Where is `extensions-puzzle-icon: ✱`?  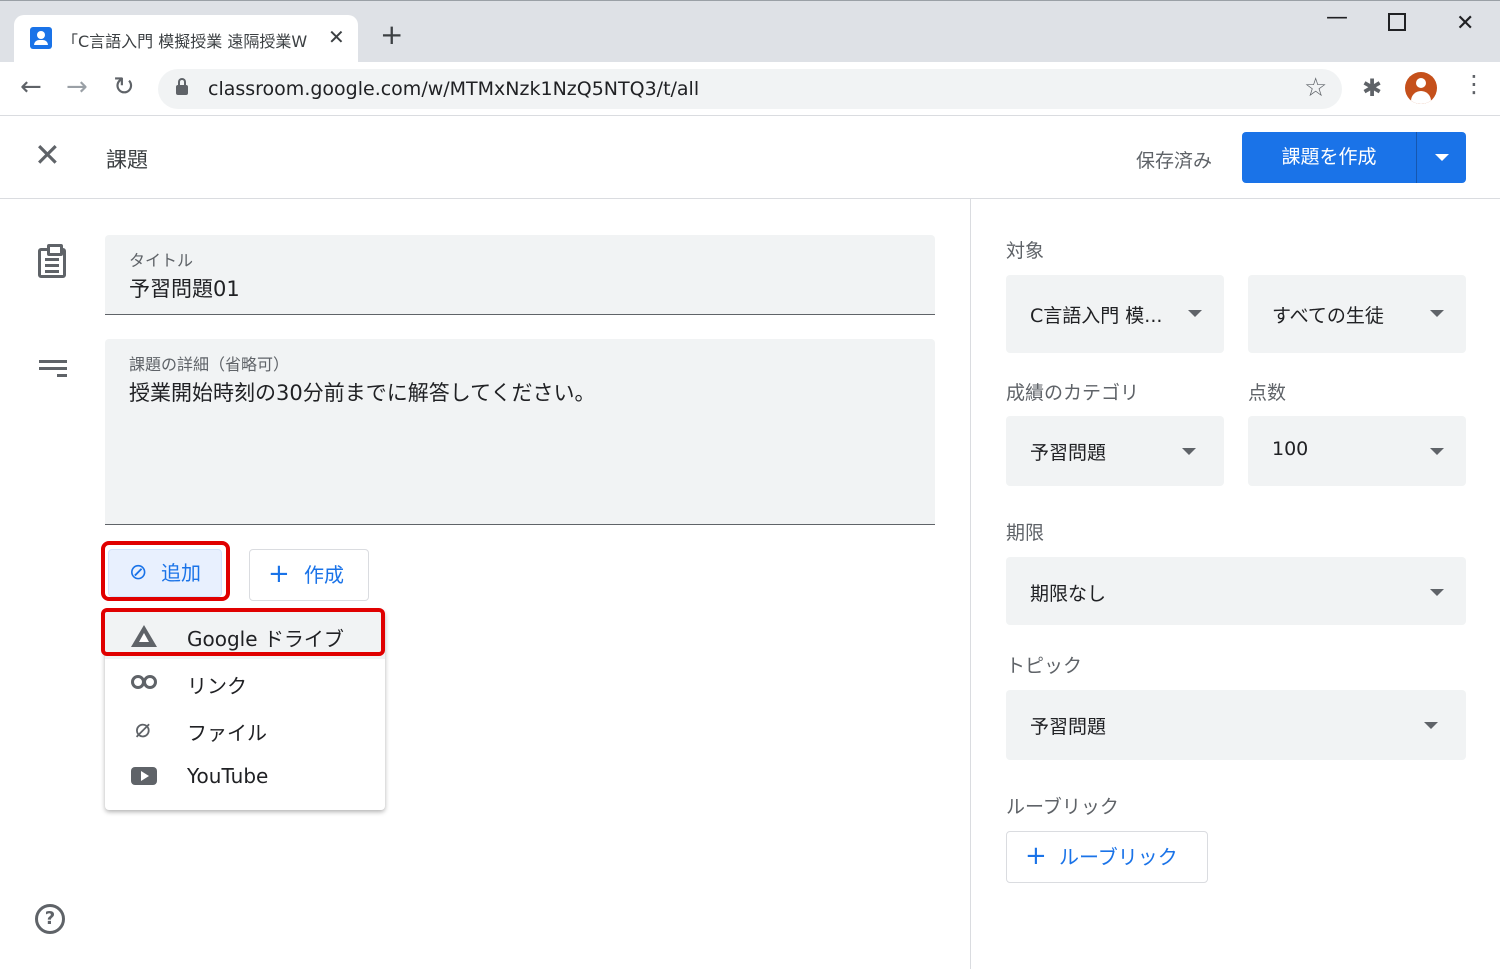
extensions-puzzle-icon: ✱ is located at coordinates (1372, 88).